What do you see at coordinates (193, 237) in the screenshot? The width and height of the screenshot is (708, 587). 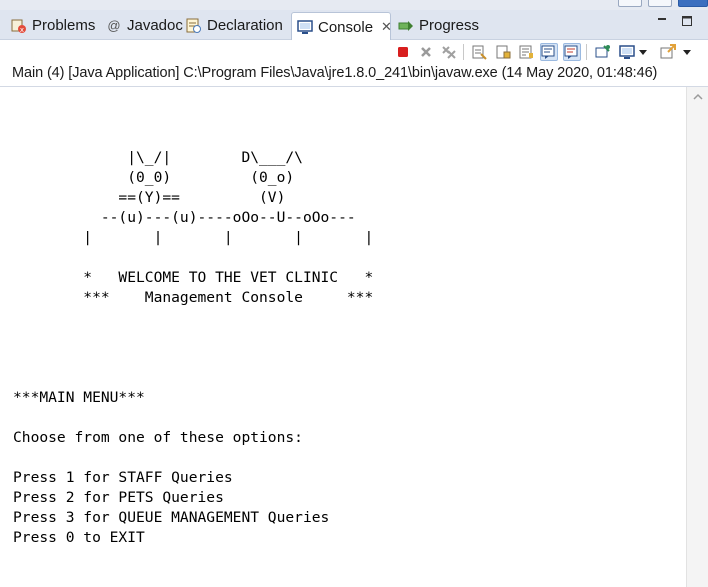 I see `console-line: | | | | |` at bounding box center [193, 237].